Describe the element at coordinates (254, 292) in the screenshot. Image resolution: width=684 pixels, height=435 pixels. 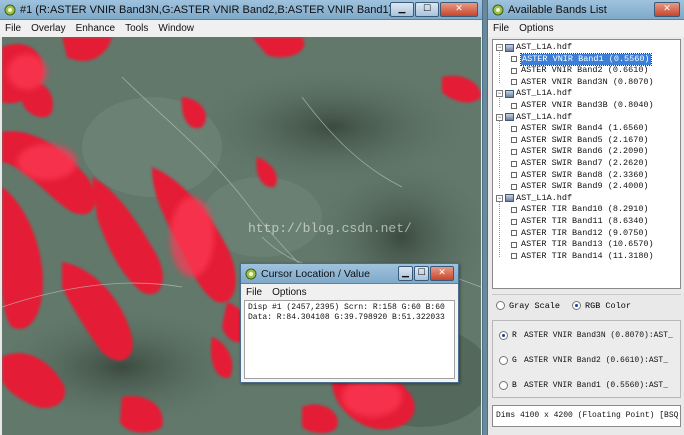
I see `cursor-menu-file: File` at that location.